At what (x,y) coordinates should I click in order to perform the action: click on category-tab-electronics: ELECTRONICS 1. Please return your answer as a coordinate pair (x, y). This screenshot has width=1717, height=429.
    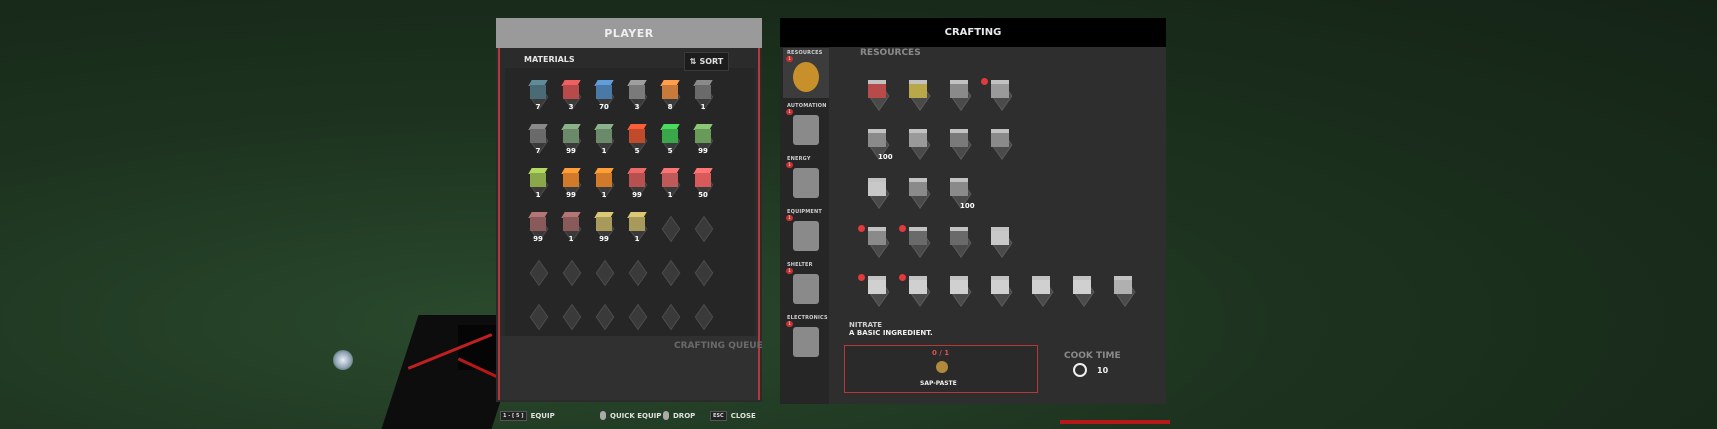
    Looking at the image, I should click on (806, 338).